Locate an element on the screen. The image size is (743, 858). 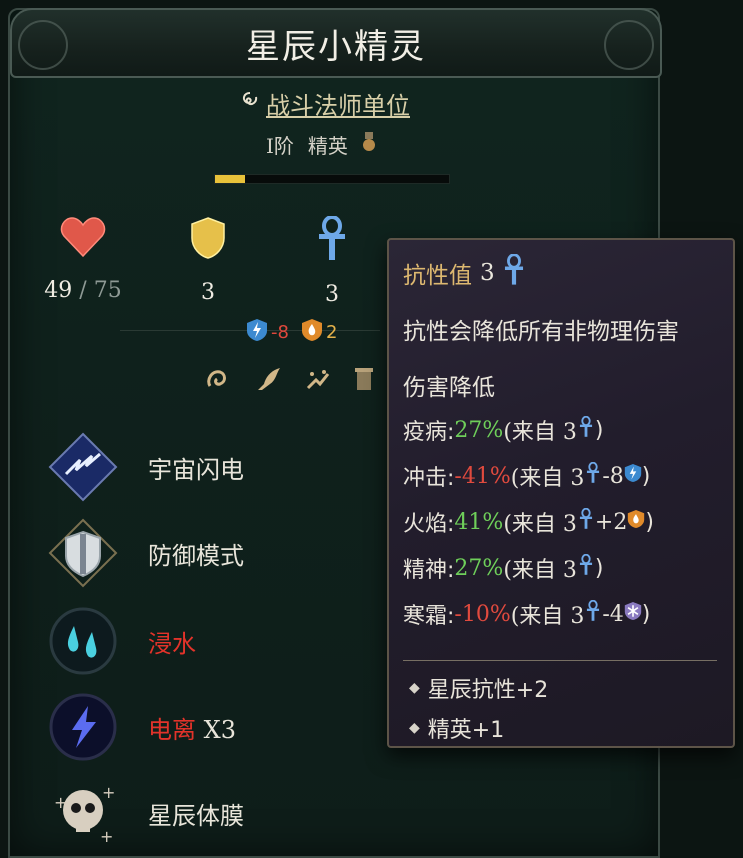
xp-bar is located at coordinates (332, 179).